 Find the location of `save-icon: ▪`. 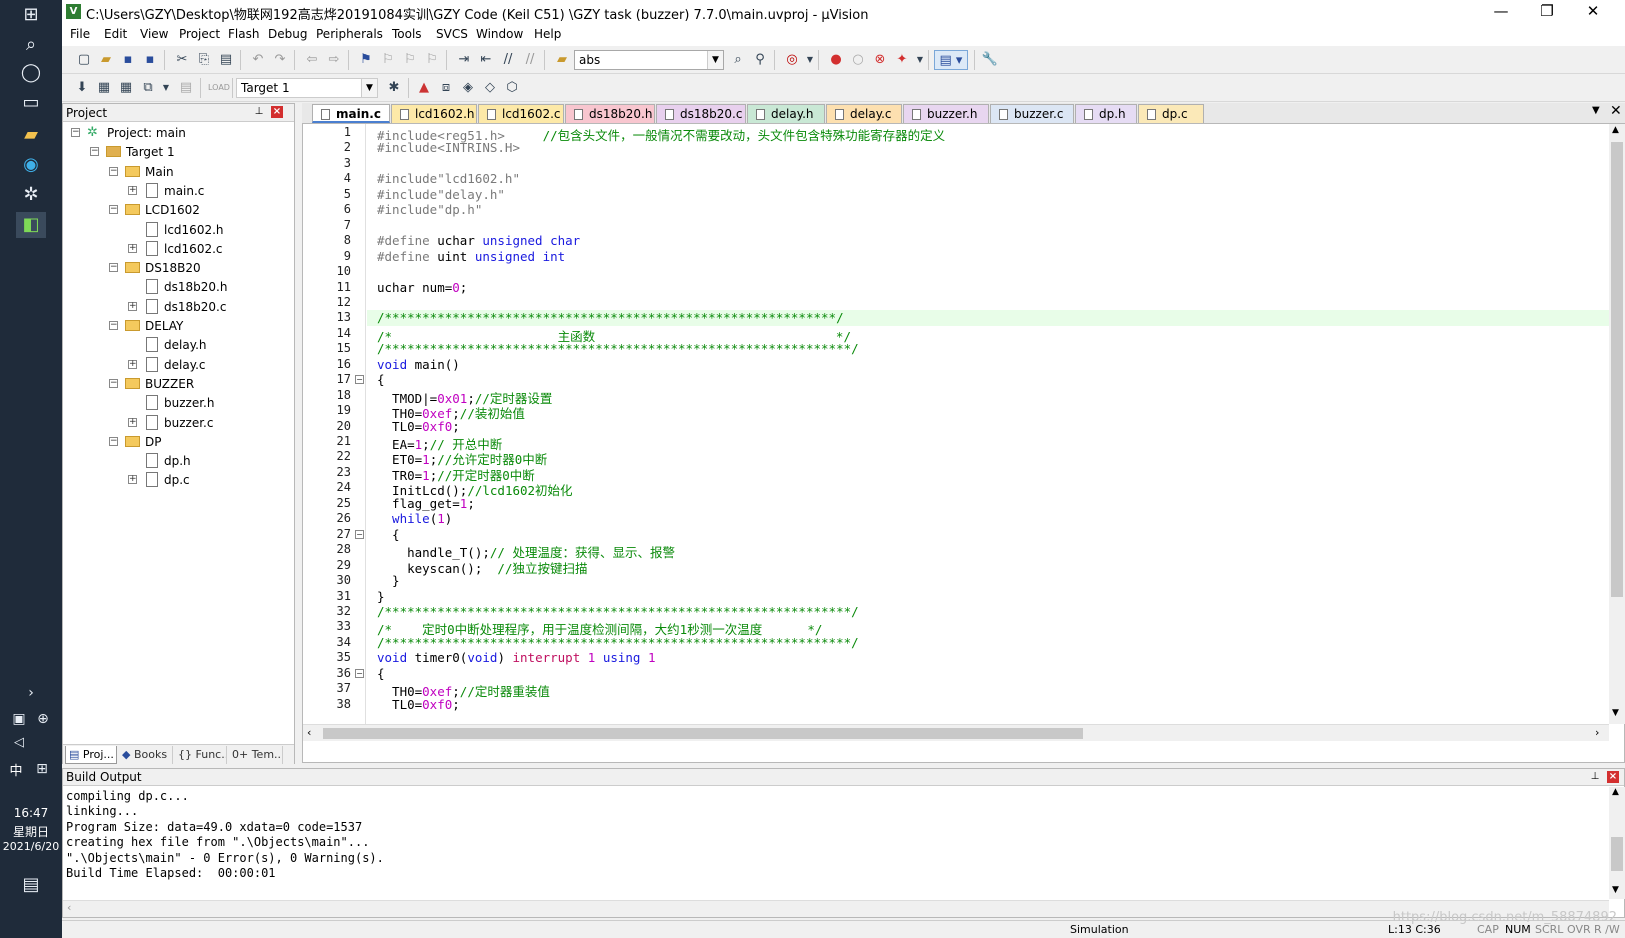

save-icon: ▪ is located at coordinates (128, 60).